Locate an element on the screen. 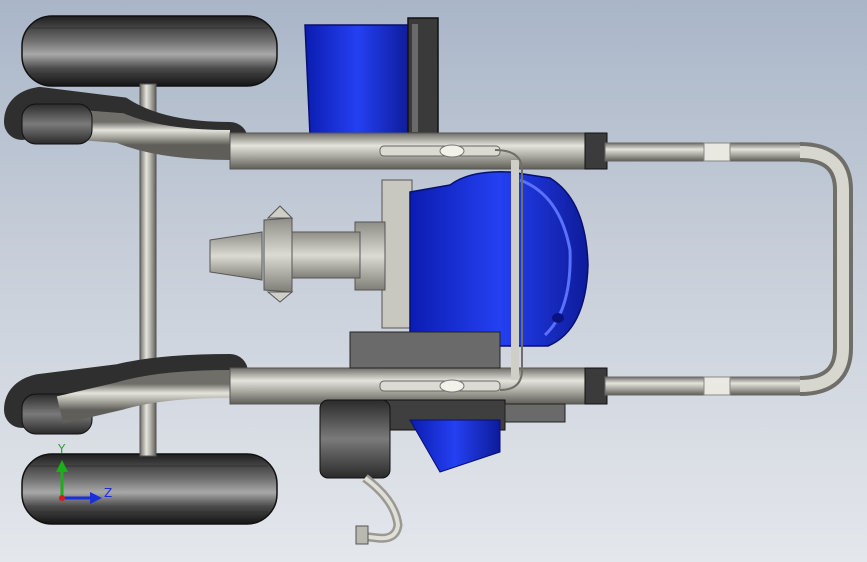  frame-rail-bottom is located at coordinates (306, 394).